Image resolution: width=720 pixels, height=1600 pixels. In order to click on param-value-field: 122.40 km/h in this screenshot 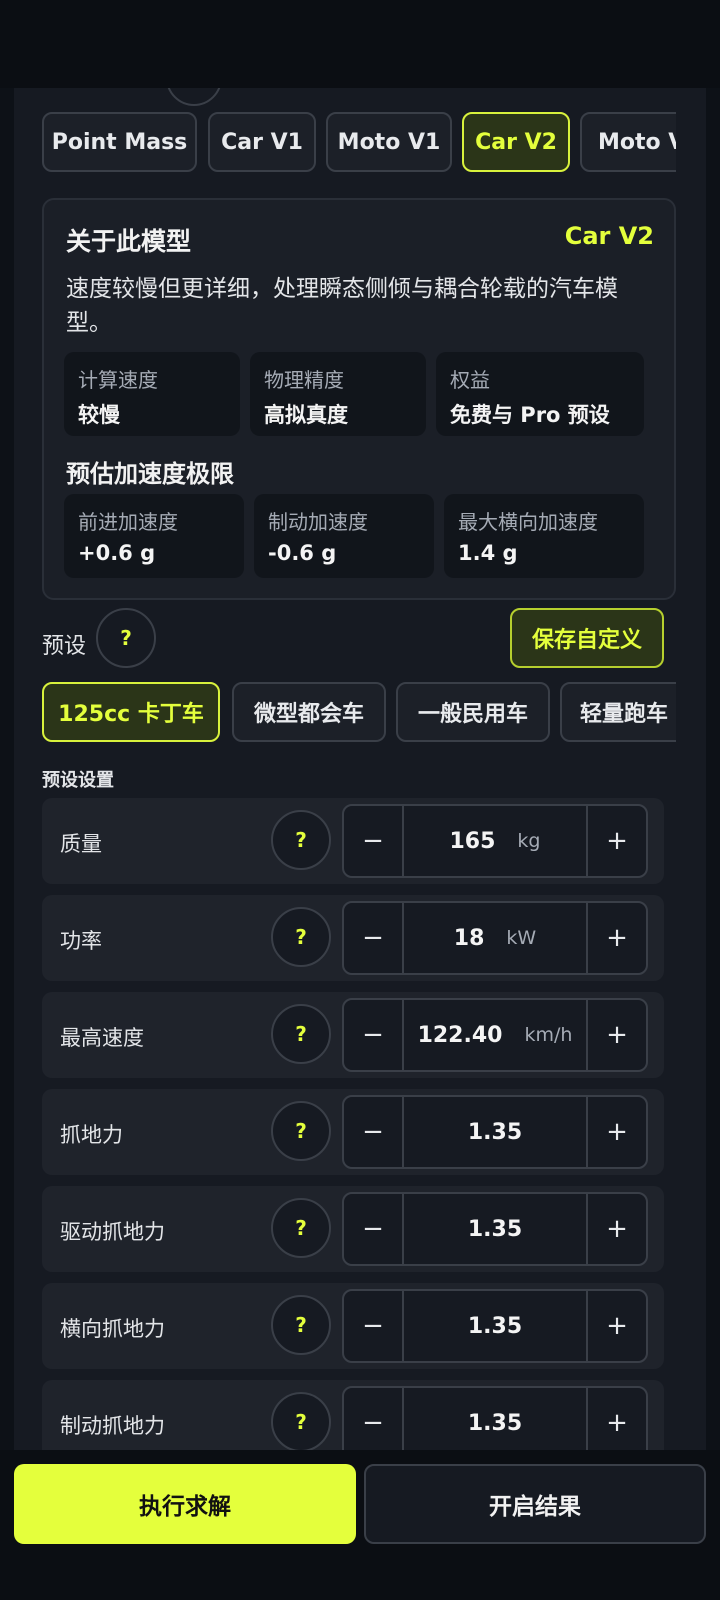, I will do `click(495, 1035)`.